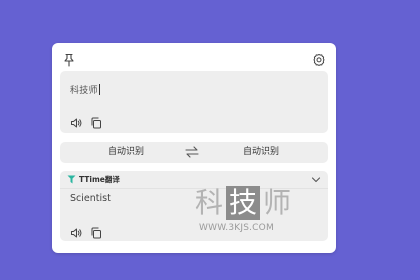 The width and height of the screenshot is (420, 280). Describe the element at coordinates (69, 60) in the screenshot. I see `pin-icon` at that location.